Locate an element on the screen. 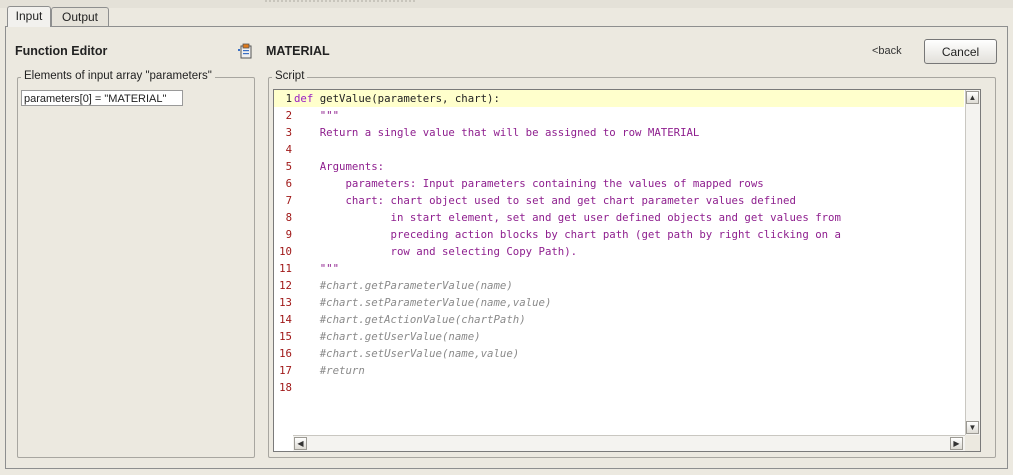 The width and height of the screenshot is (1013, 475). tab-output: Output is located at coordinates (80, 16).